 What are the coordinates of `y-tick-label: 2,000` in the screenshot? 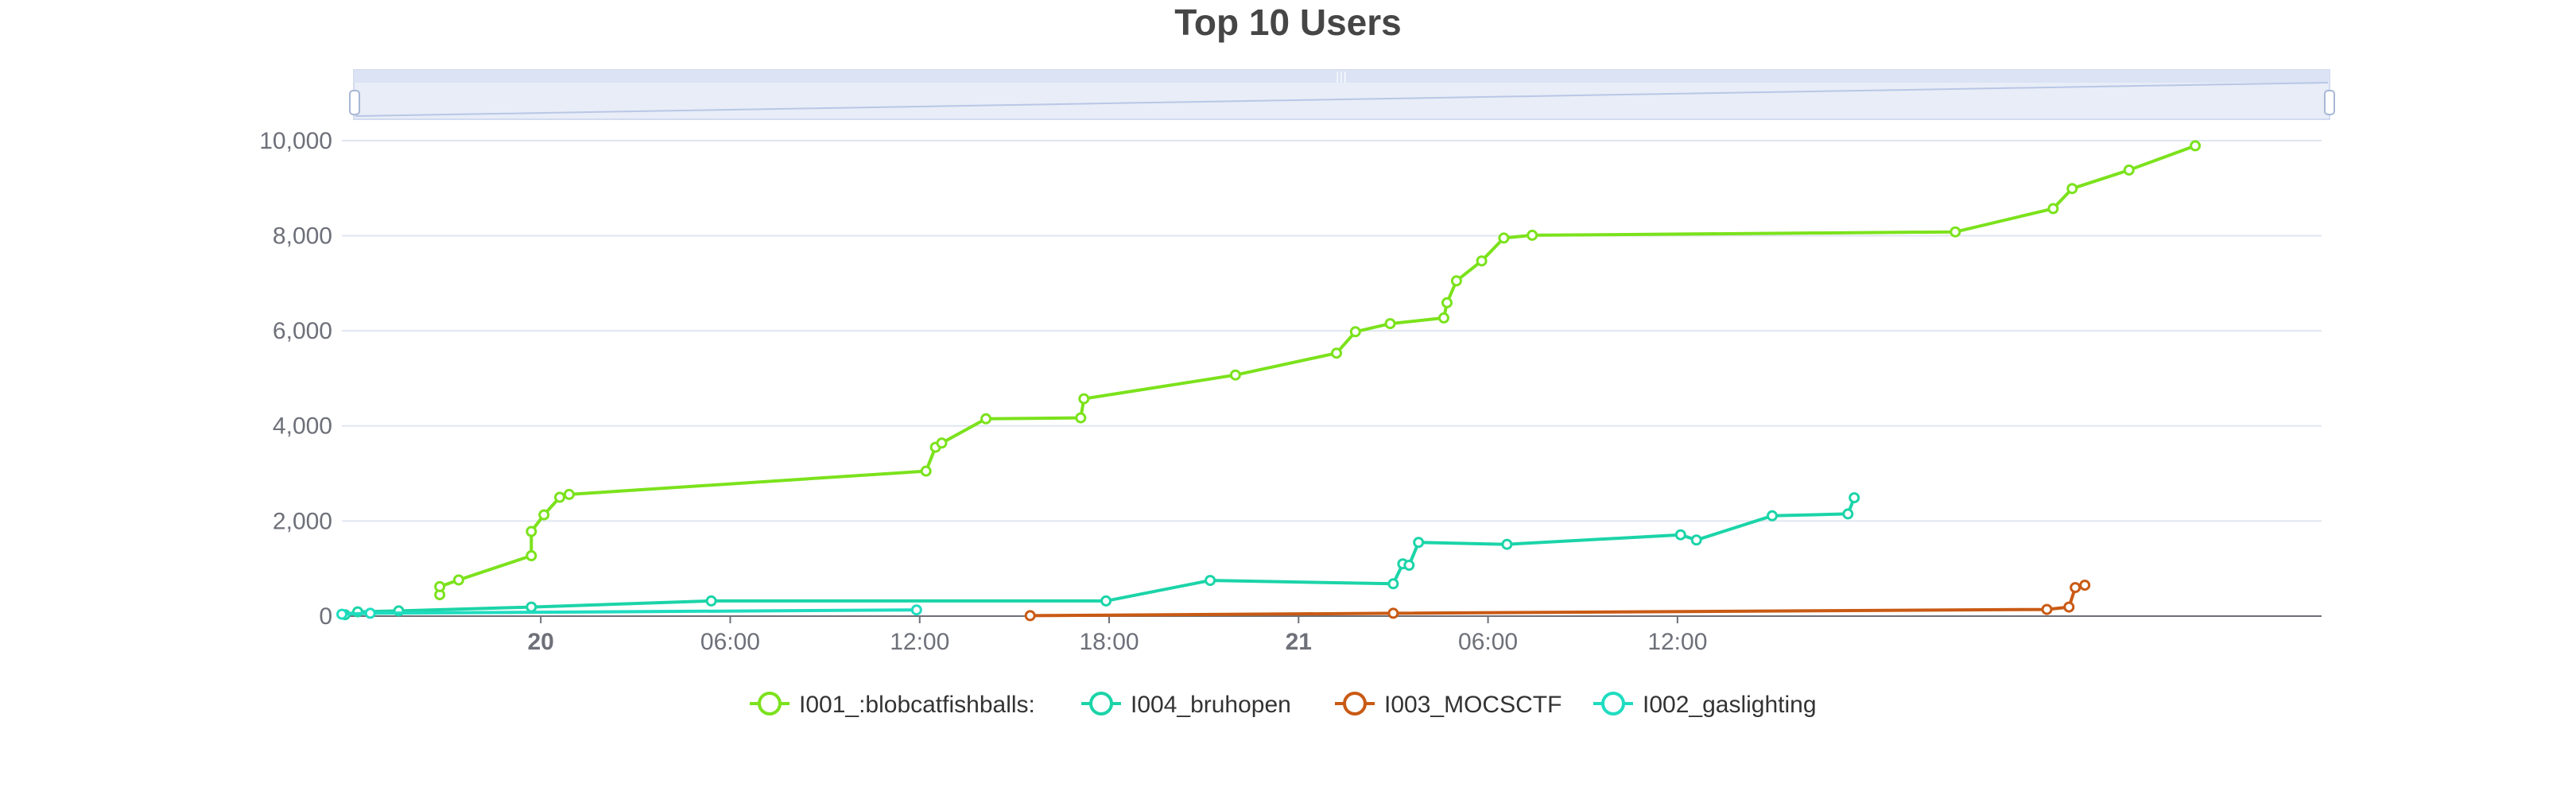 It's located at (302, 521).